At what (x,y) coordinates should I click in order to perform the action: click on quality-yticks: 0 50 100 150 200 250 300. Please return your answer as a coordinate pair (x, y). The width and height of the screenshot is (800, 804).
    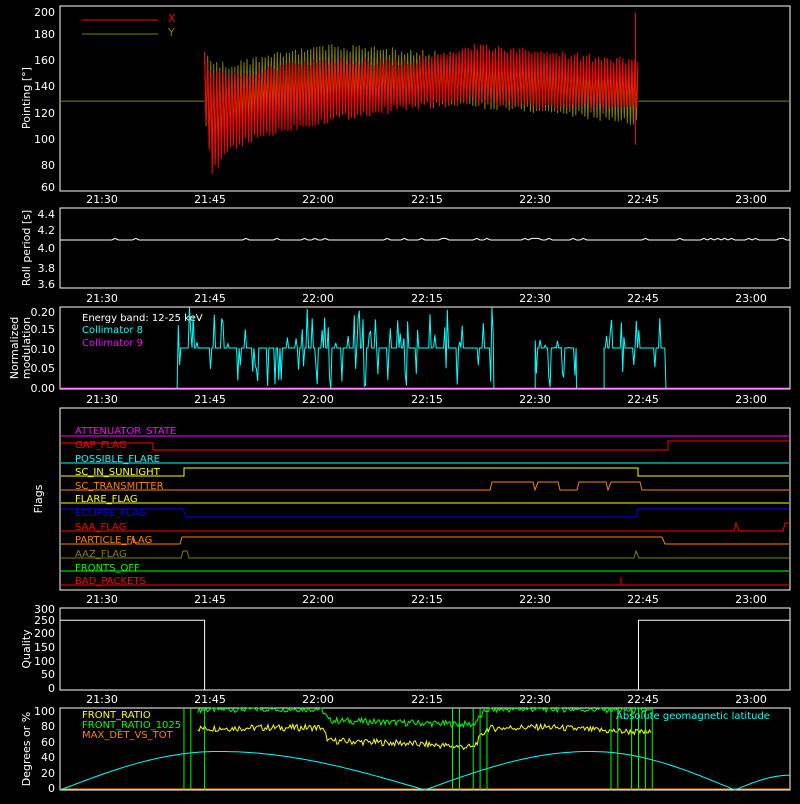
    Looking at the image, I should click on (44, 649).